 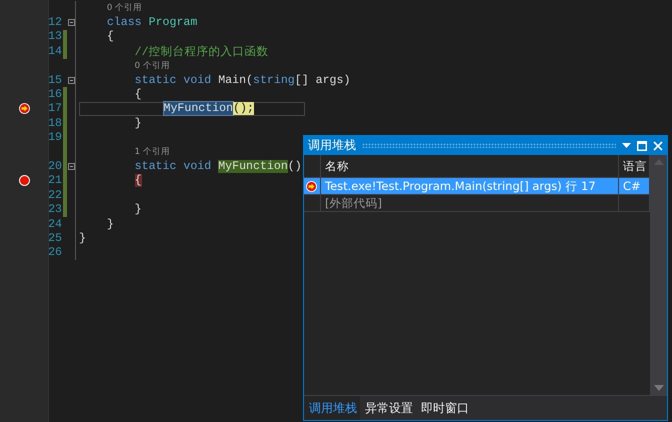 What do you see at coordinates (642, 145) in the screenshot?
I see `maximize-icon` at bounding box center [642, 145].